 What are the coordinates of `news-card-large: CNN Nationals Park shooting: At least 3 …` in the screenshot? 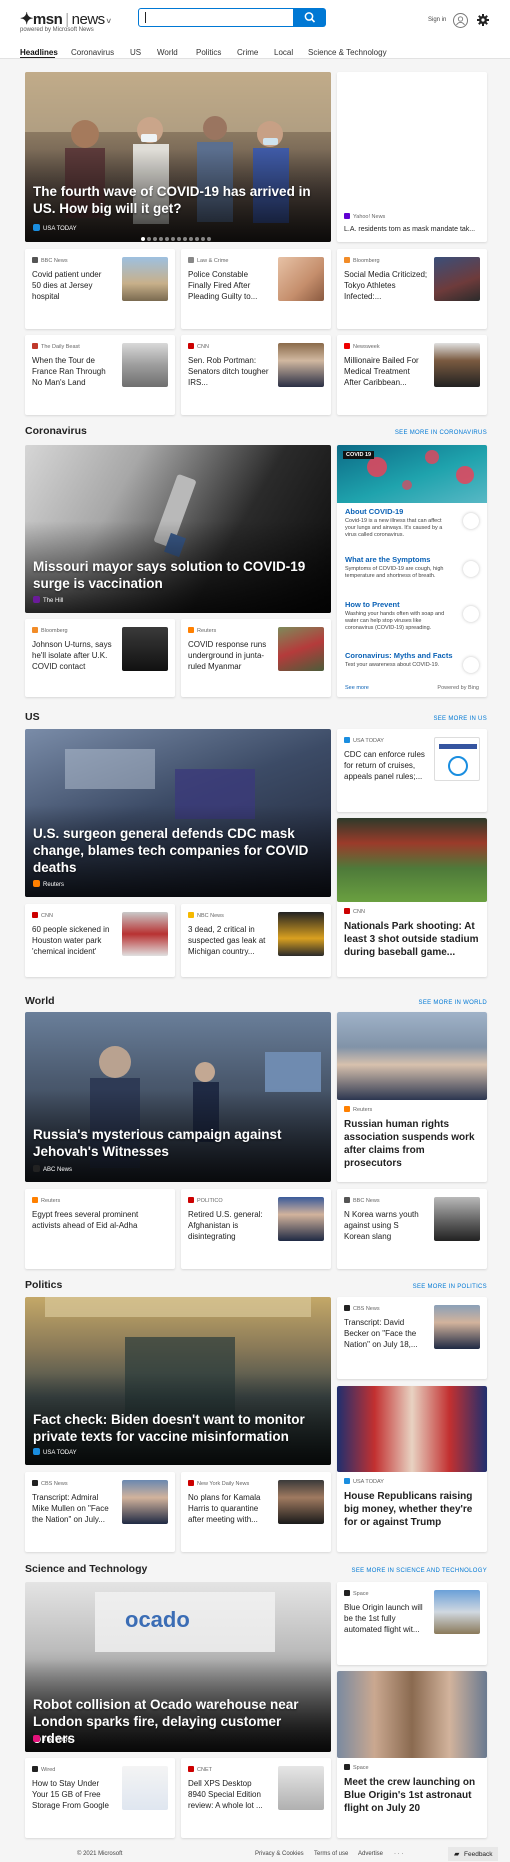 It's located at (412, 897).